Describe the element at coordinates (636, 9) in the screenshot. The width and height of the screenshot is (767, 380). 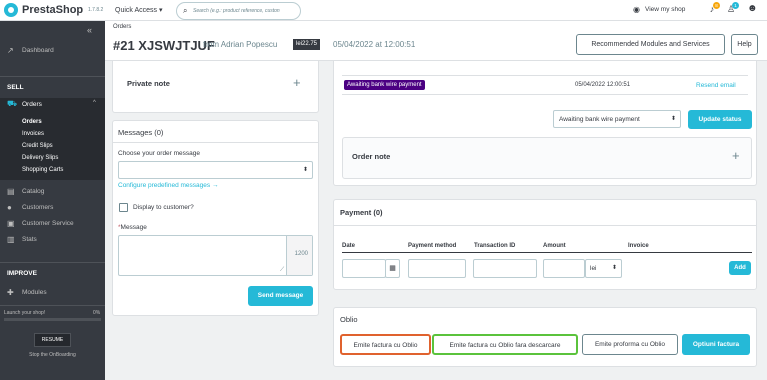
I see `eye-icon: ◉` at that location.